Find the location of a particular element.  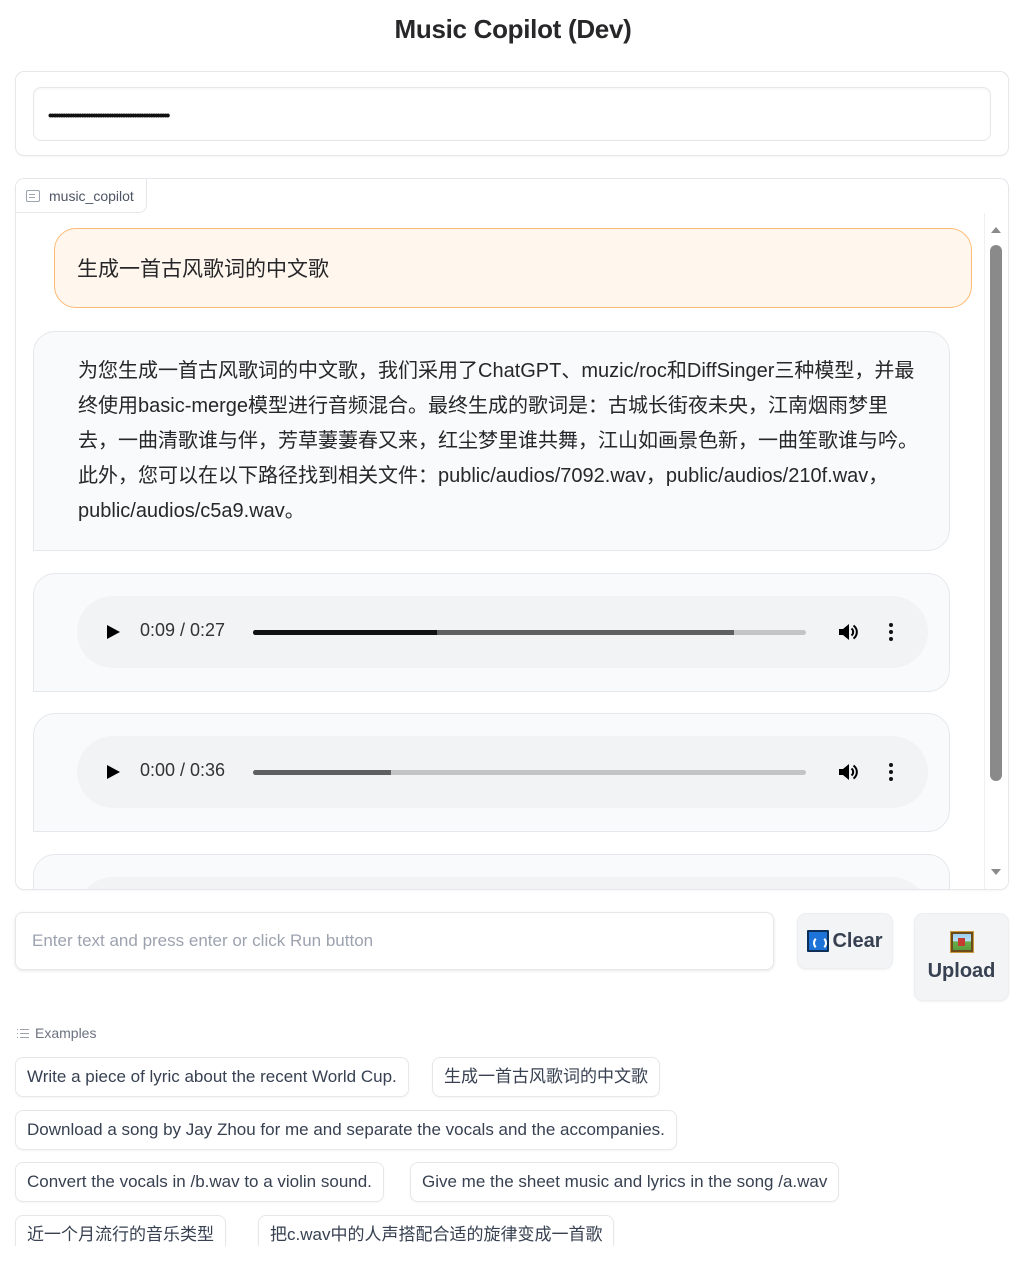

examples-header: Examples is located at coordinates (56, 1033).